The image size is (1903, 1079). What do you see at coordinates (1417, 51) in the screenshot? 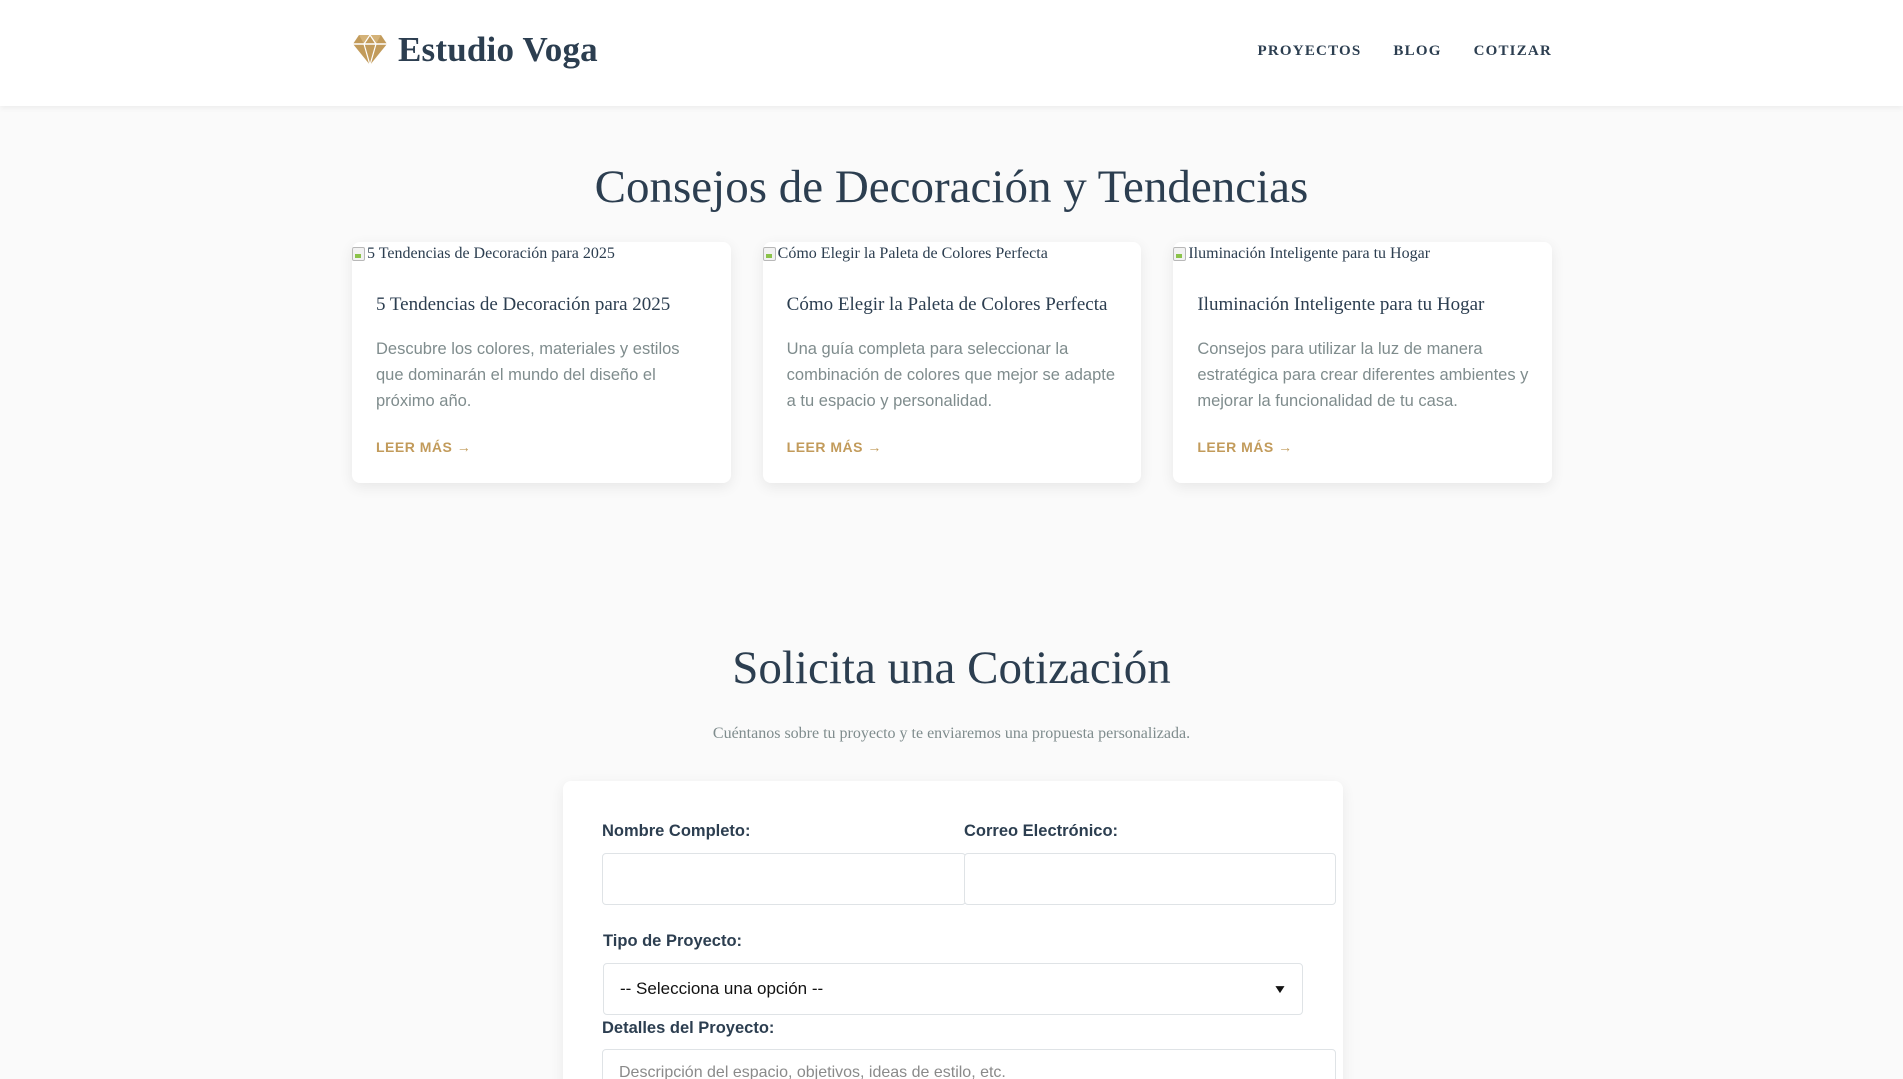
I see `nav-link-blog: BLOG` at bounding box center [1417, 51].